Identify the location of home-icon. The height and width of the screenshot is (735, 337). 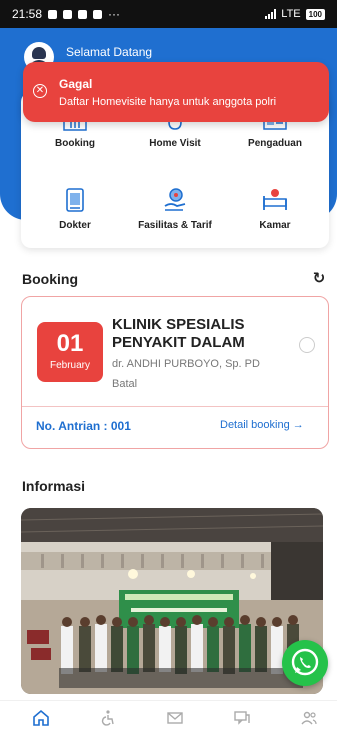
(41, 717).